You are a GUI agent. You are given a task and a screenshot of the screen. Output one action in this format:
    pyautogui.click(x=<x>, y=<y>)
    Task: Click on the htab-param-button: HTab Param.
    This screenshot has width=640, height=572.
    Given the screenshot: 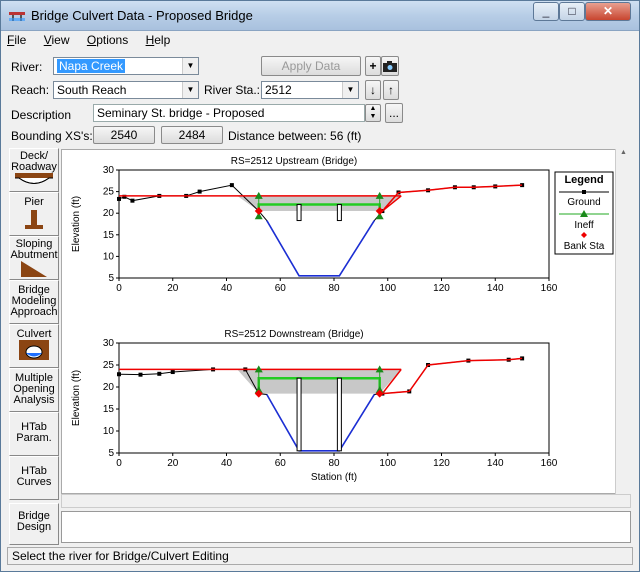 What is the action you would take?
    pyautogui.click(x=34, y=434)
    